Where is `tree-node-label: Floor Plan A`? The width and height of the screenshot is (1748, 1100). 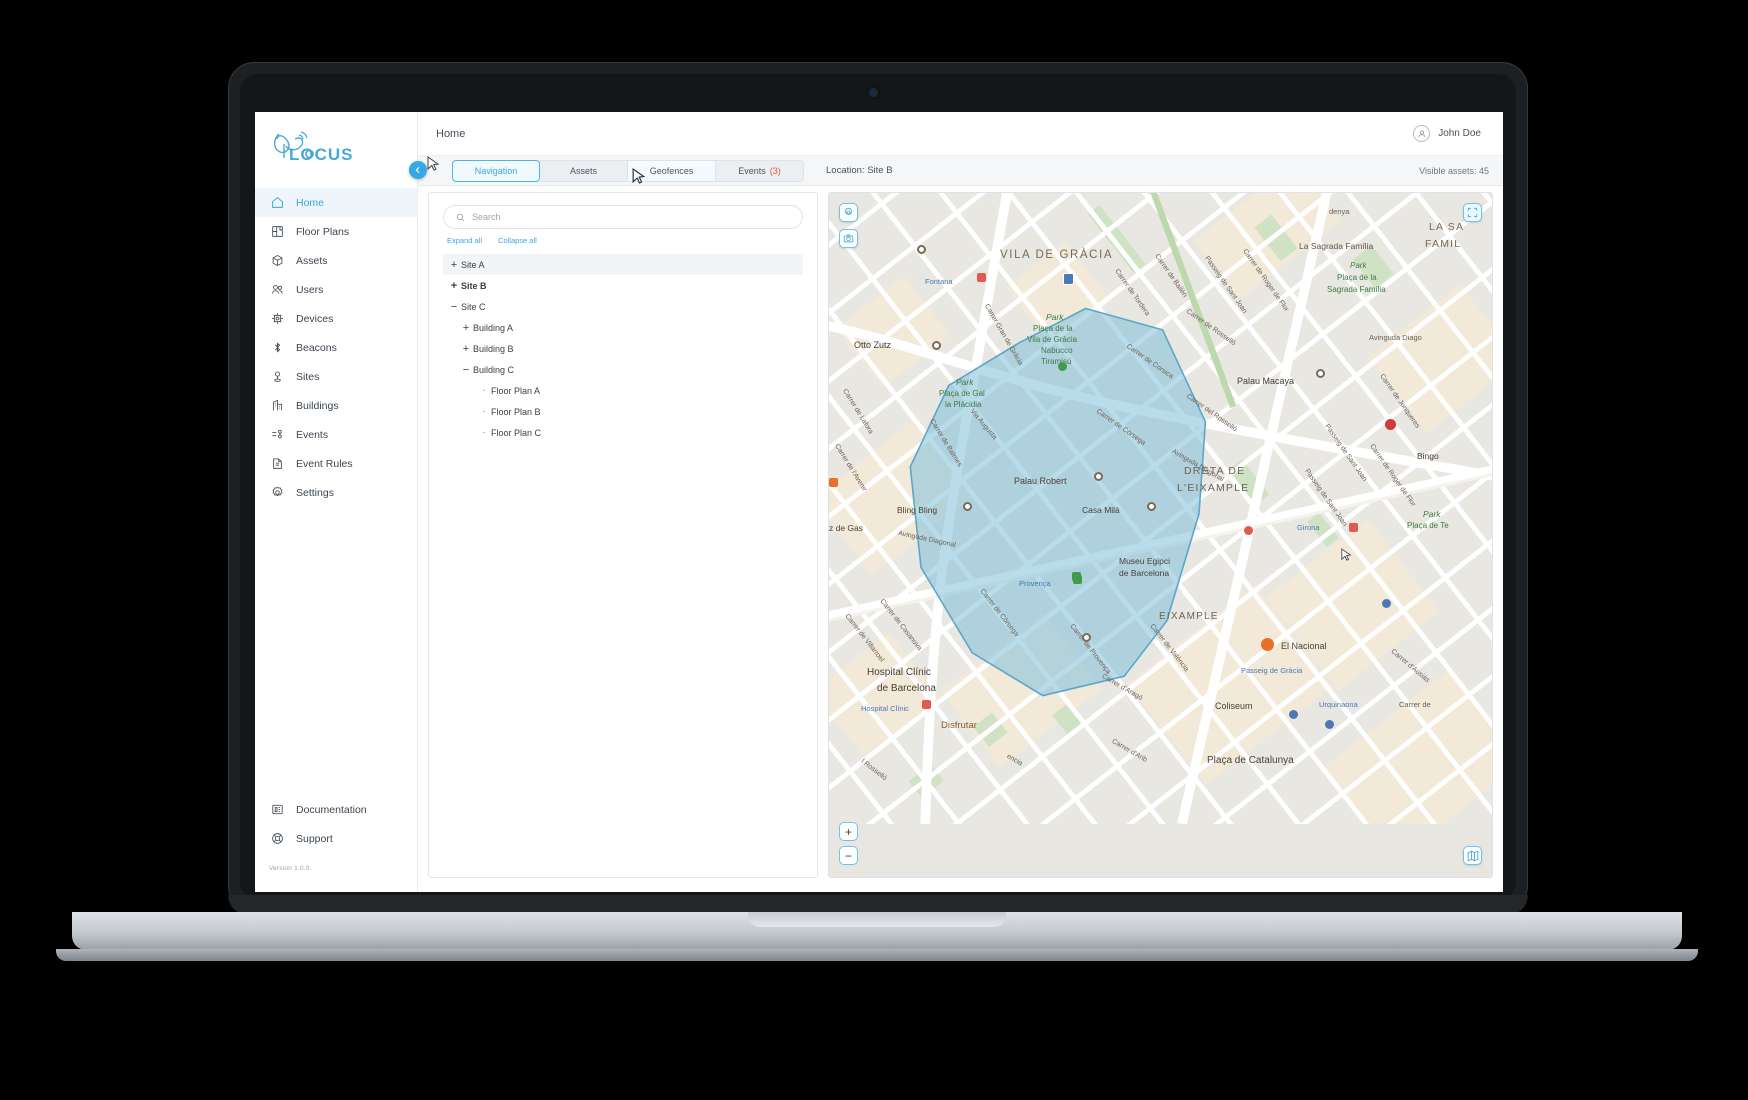 tree-node-label: Floor Plan A is located at coordinates (516, 390).